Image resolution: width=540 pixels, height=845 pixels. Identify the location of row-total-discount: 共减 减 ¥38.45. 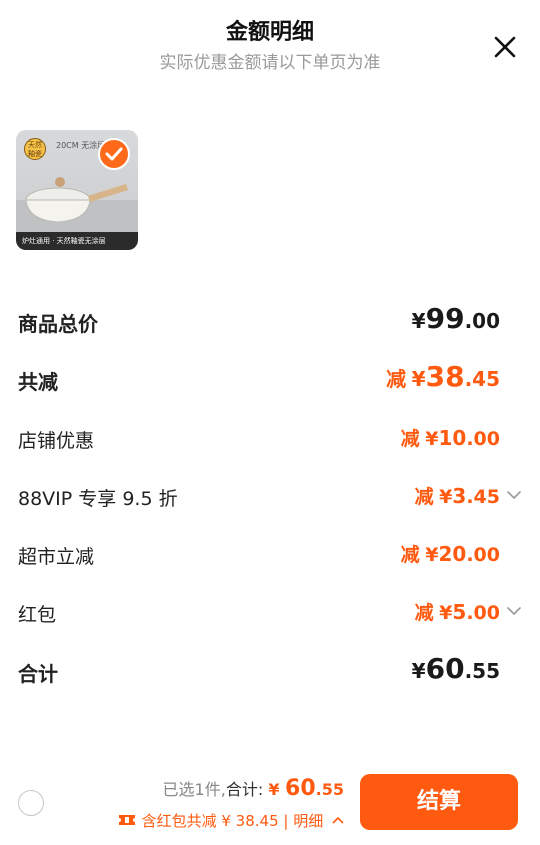
(270, 380).